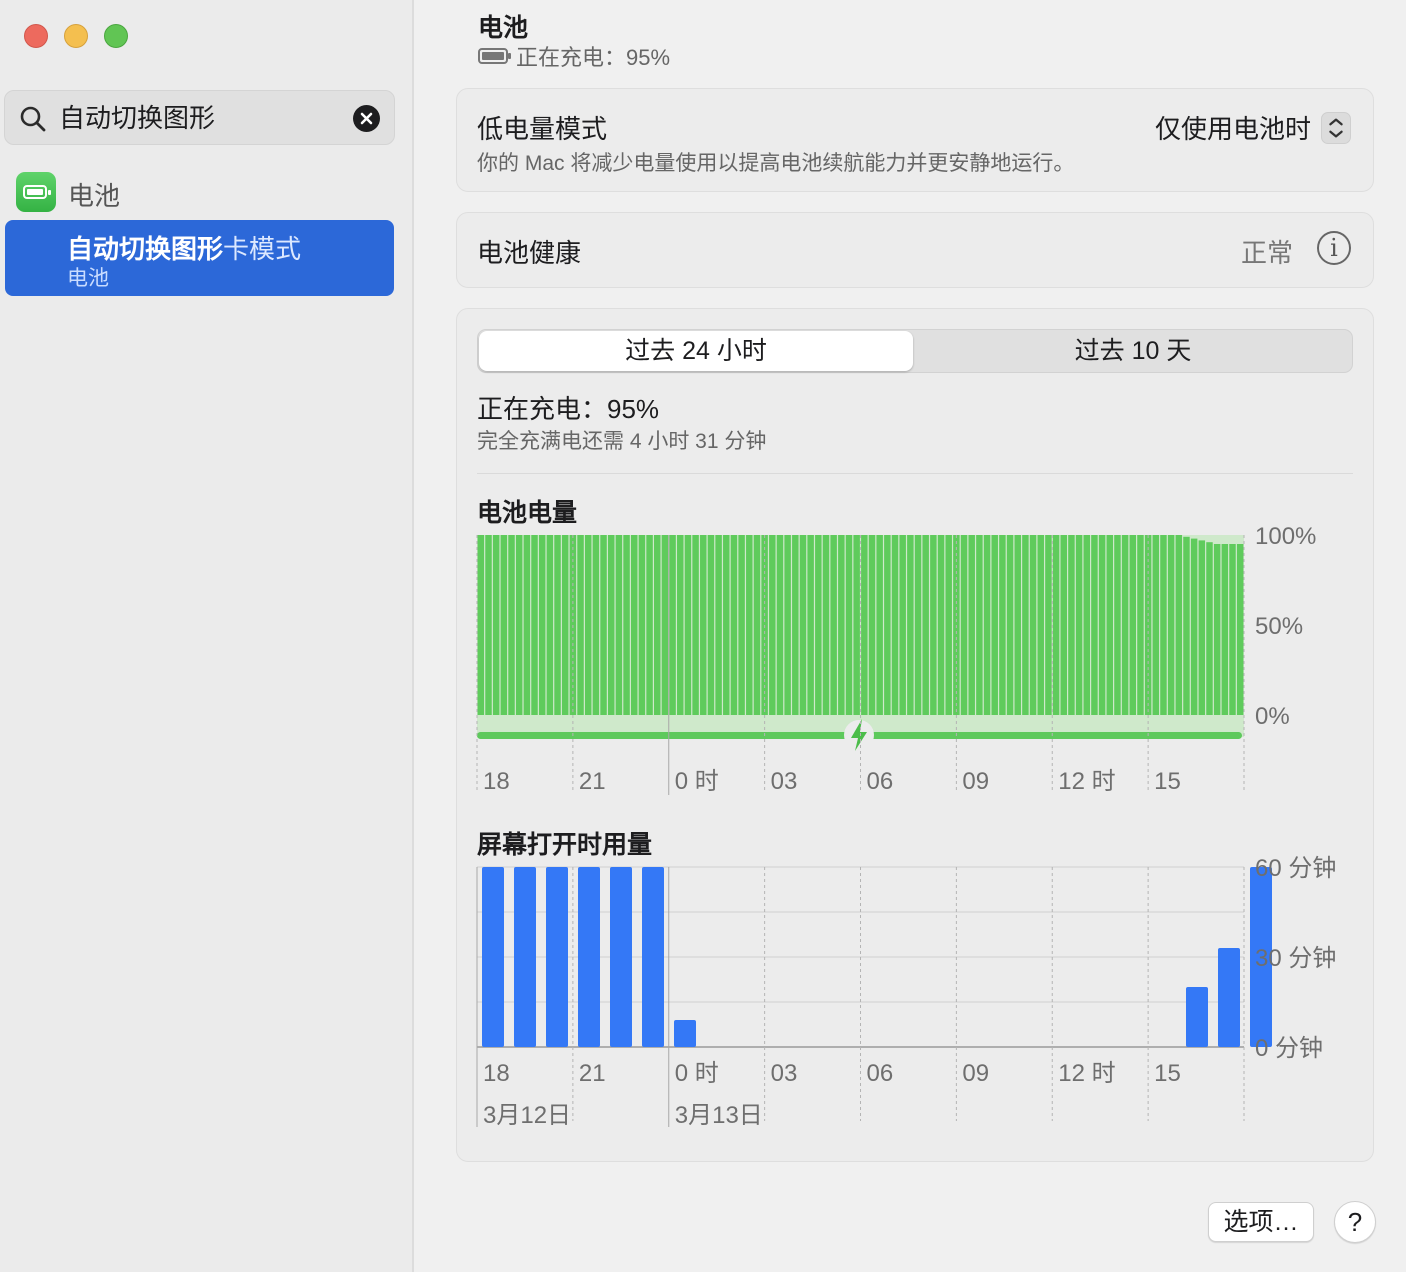 Image resolution: width=1406 pixels, height=1272 pixels. Describe the element at coordinates (366, 118) in the screenshot. I see `clear-icon` at that location.